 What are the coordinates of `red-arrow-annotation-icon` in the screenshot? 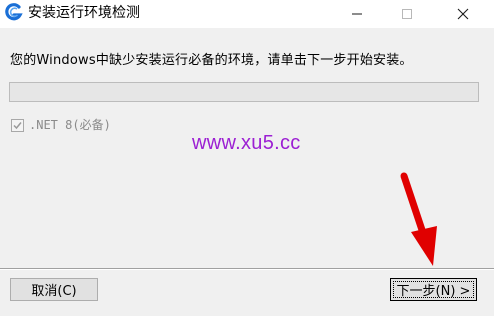 It's located at (418, 219).